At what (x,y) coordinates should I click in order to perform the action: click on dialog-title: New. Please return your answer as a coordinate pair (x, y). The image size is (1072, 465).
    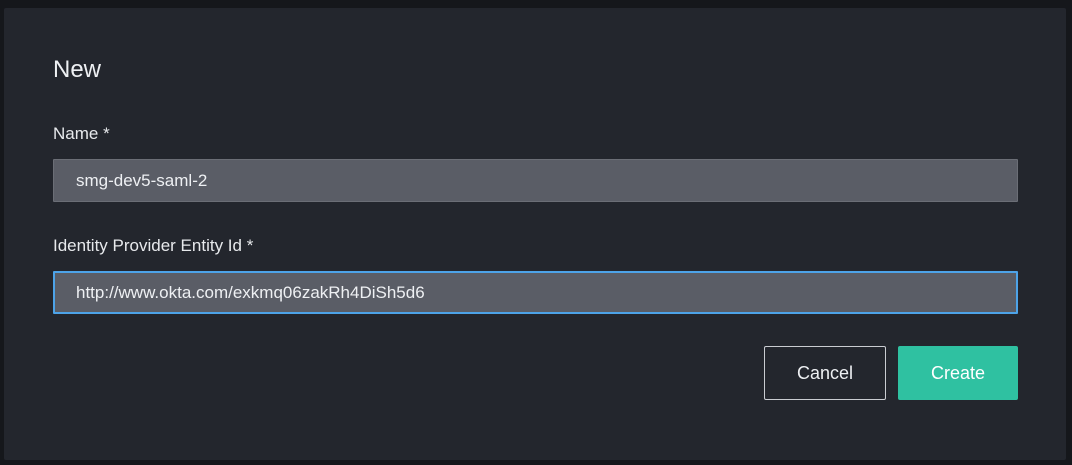
    Looking at the image, I should click on (77, 69).